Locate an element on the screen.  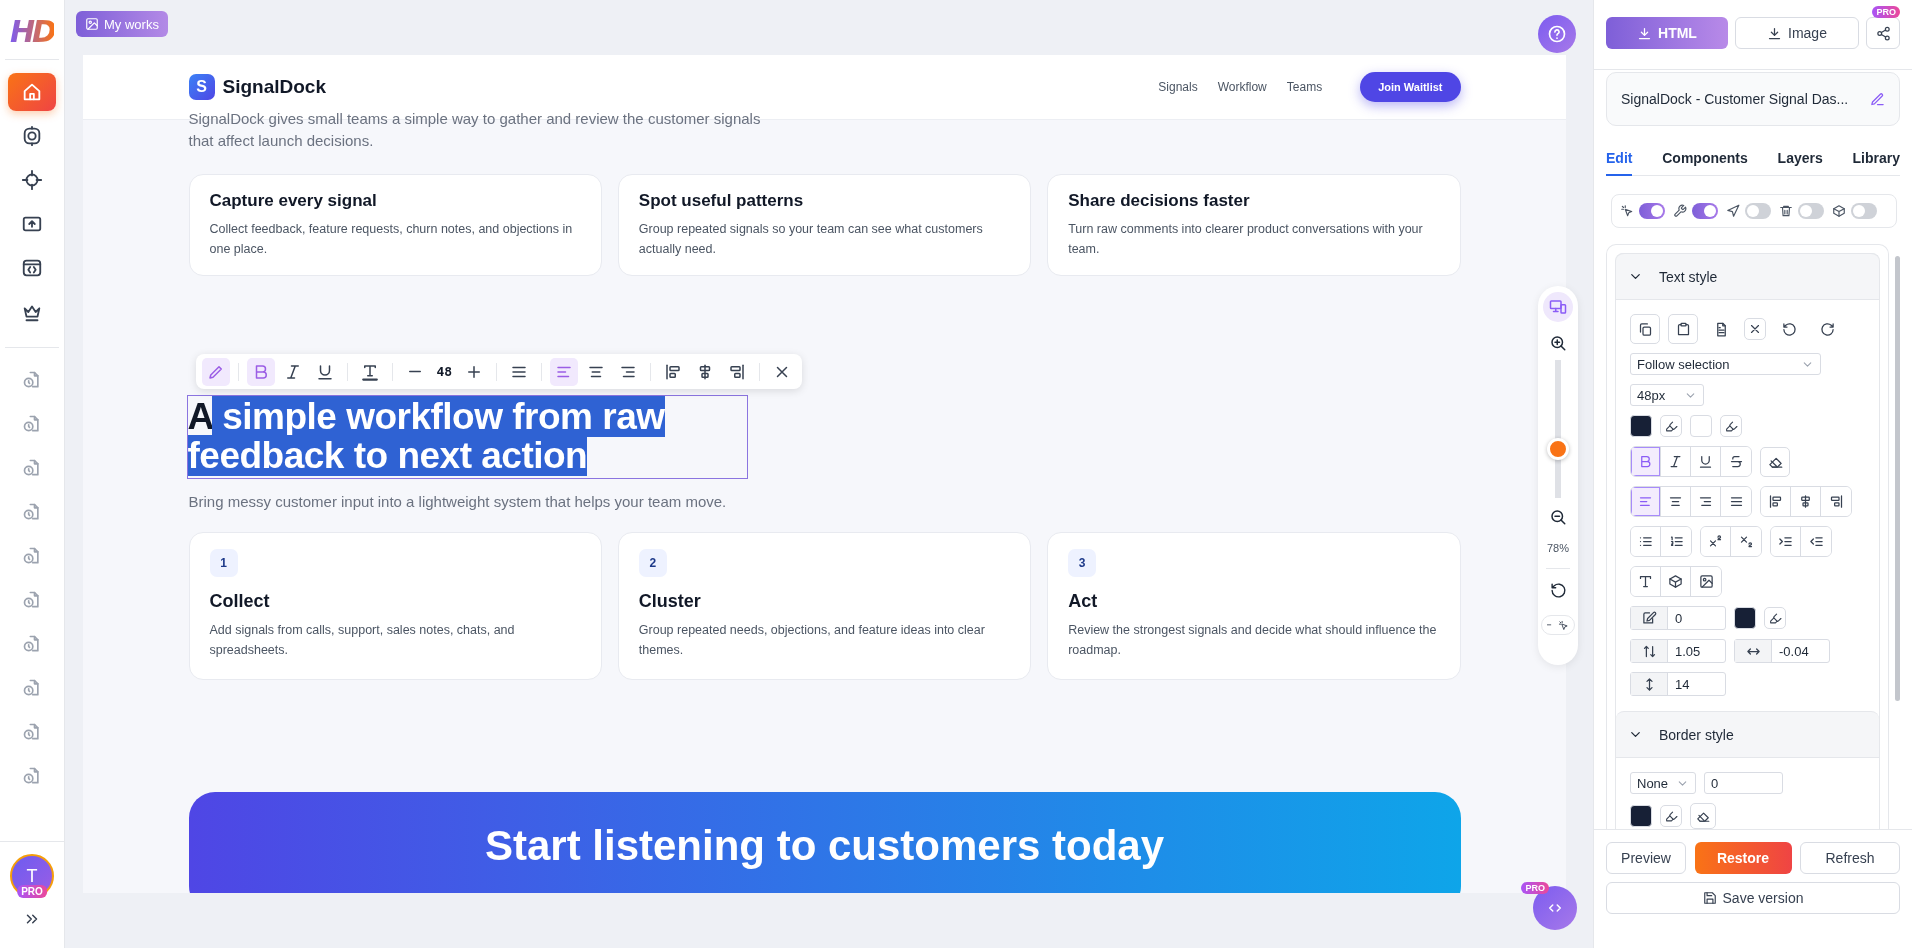
line-height-field: 1.05 is located at coordinates (1678, 651).